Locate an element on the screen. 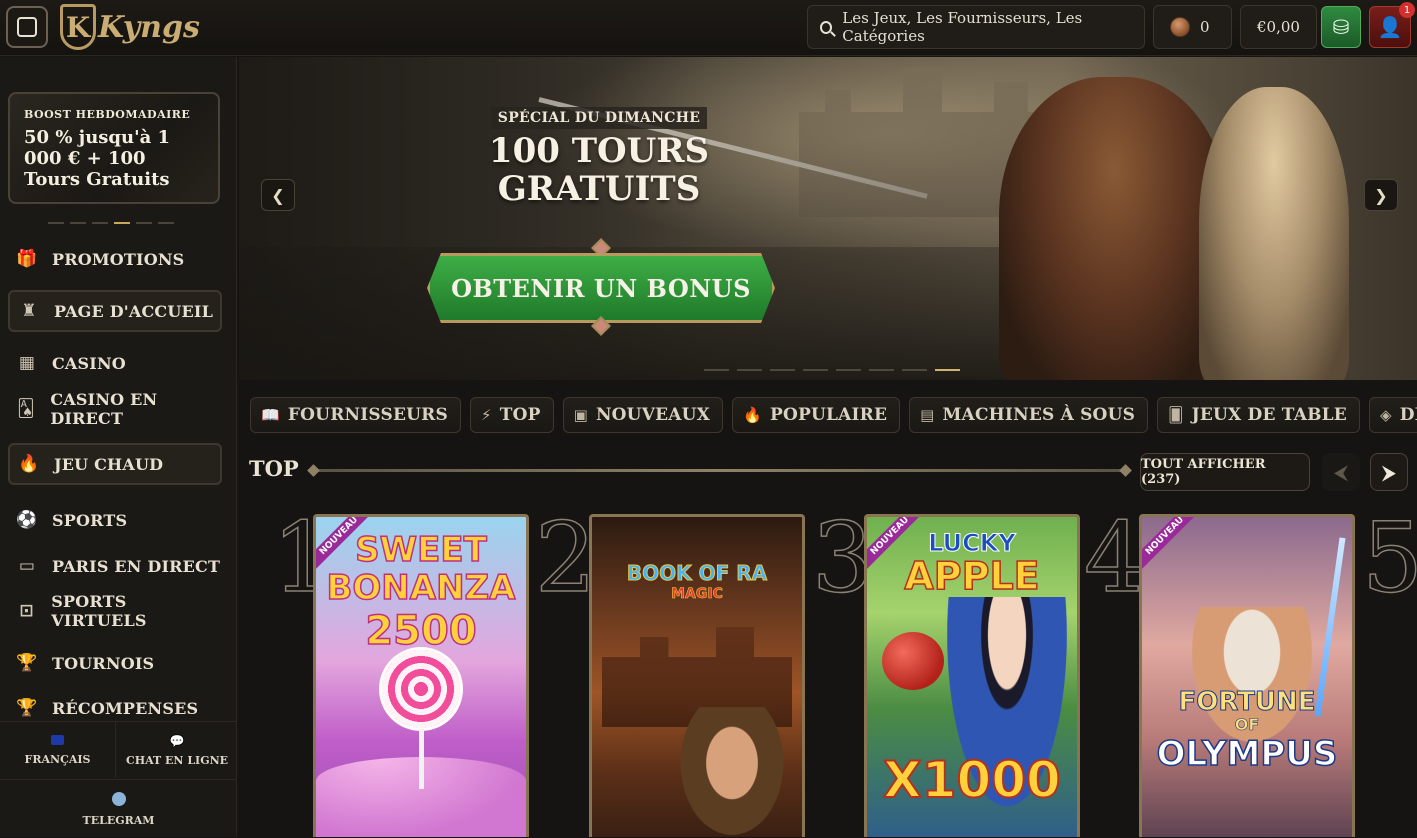  chevron-right-icon: ❯ is located at coordinates (1381, 195).